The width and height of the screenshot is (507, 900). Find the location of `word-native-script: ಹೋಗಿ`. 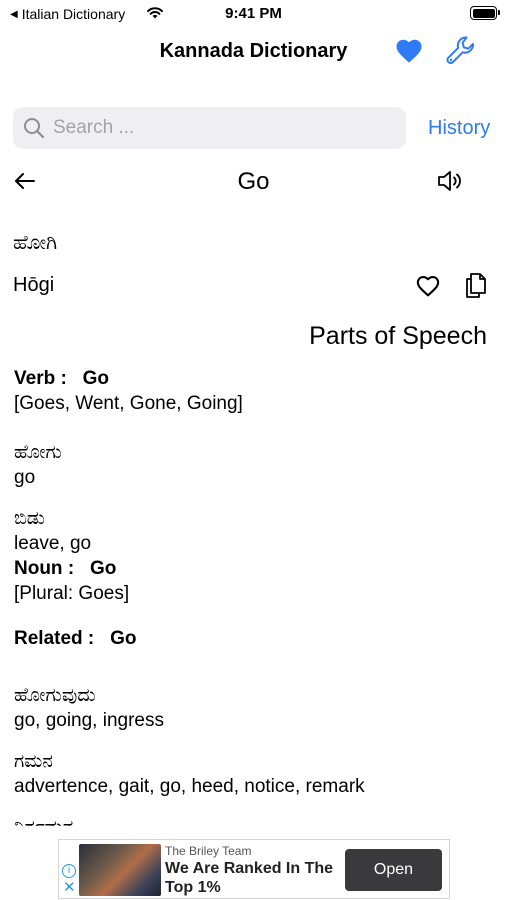

word-native-script: ಹೋಗಿ is located at coordinates (35, 243).